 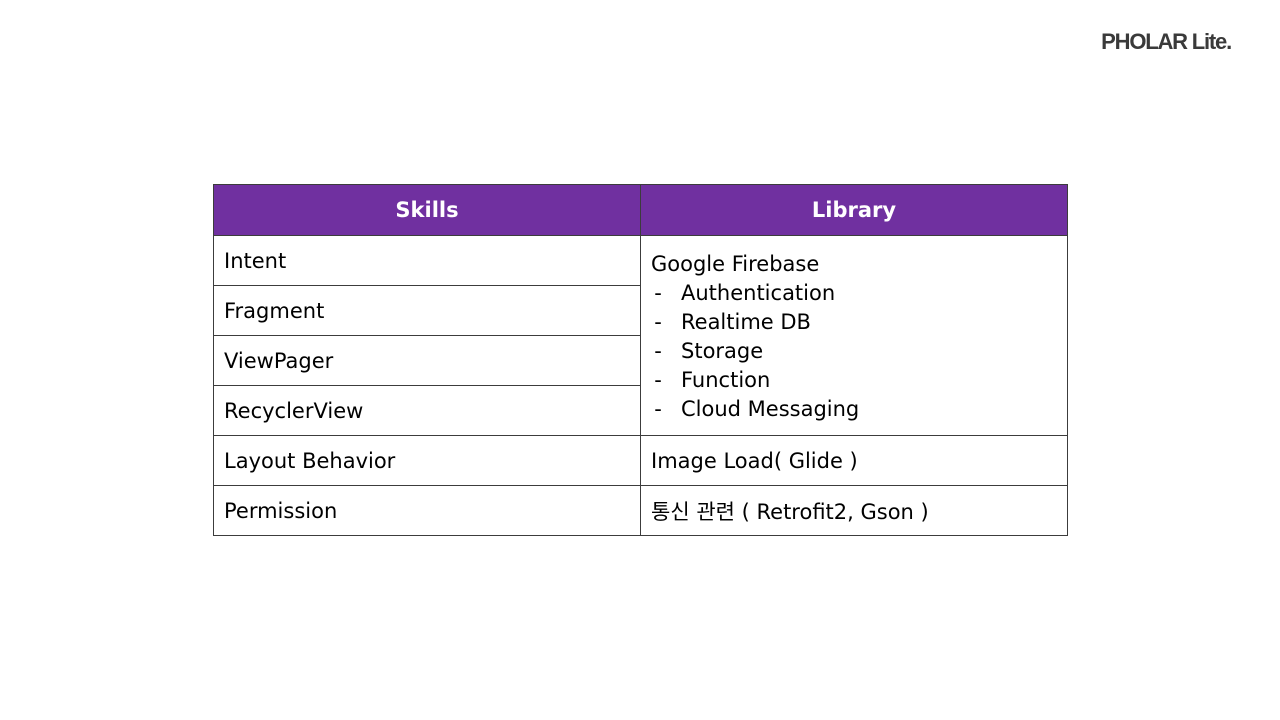 What do you see at coordinates (427, 460) in the screenshot?
I see `skill-cell: Layout Behavior` at bounding box center [427, 460].